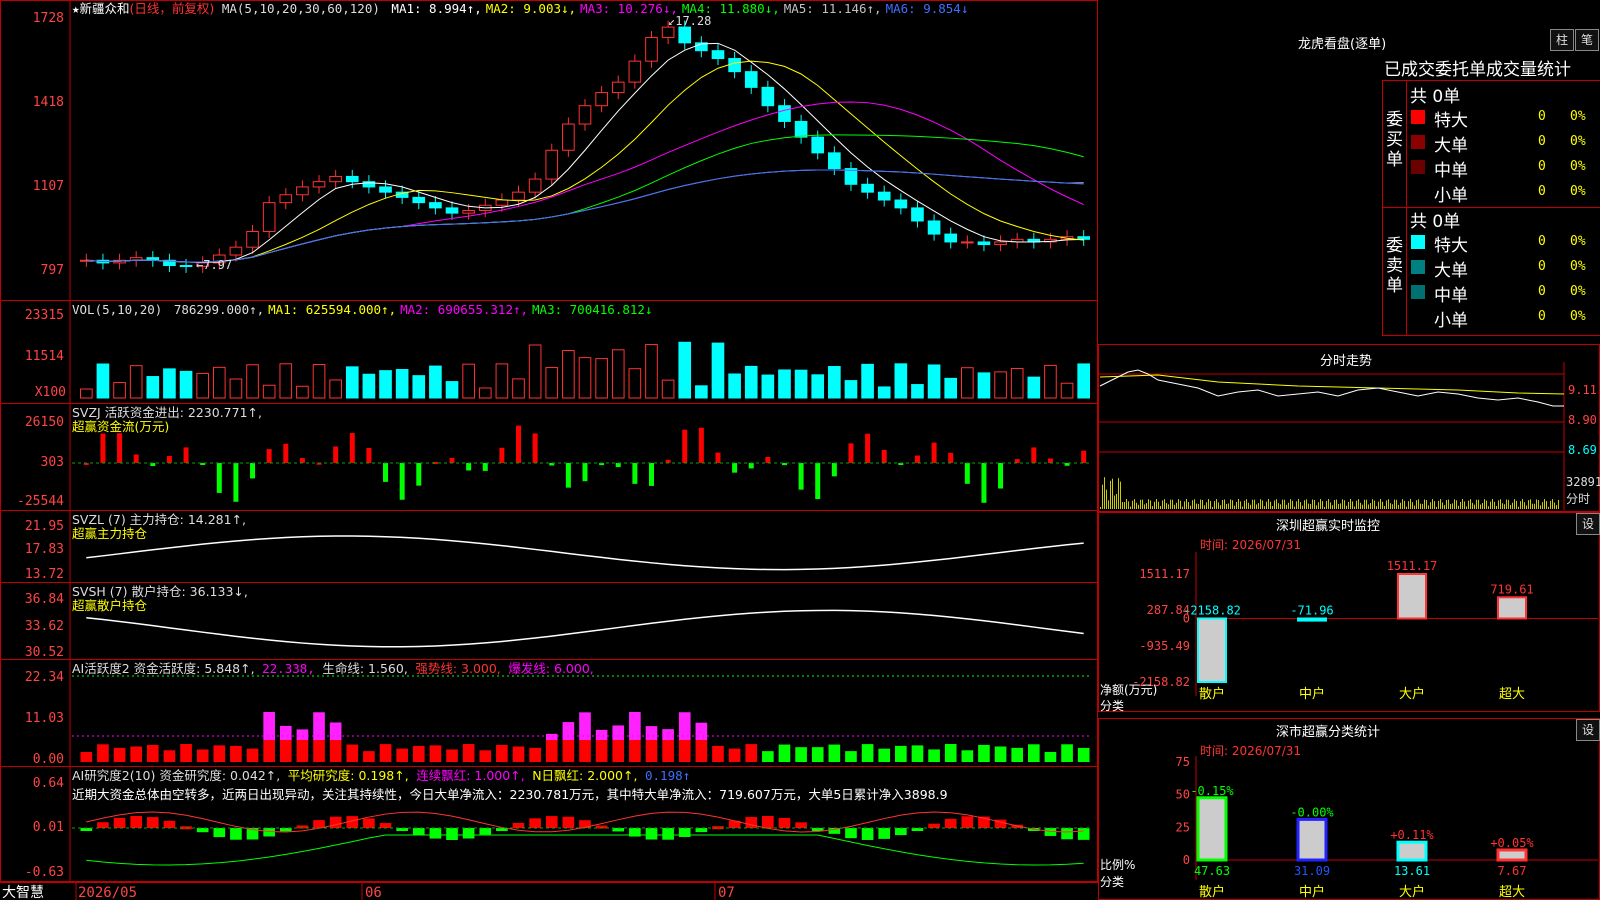 The width and height of the screenshot is (1600, 900). What do you see at coordinates (1588, 730) in the screenshot?
I see `classify-settings-button: 设` at bounding box center [1588, 730].